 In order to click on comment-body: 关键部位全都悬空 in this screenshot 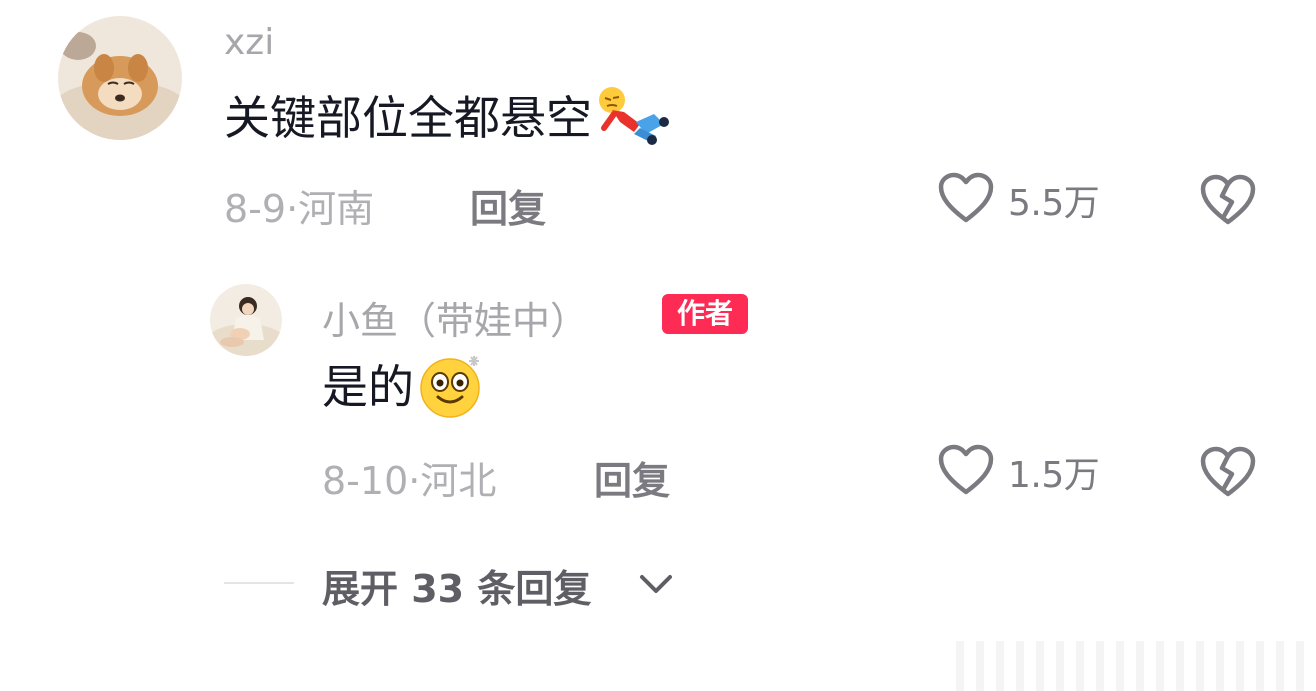, I will do `click(447, 115)`.